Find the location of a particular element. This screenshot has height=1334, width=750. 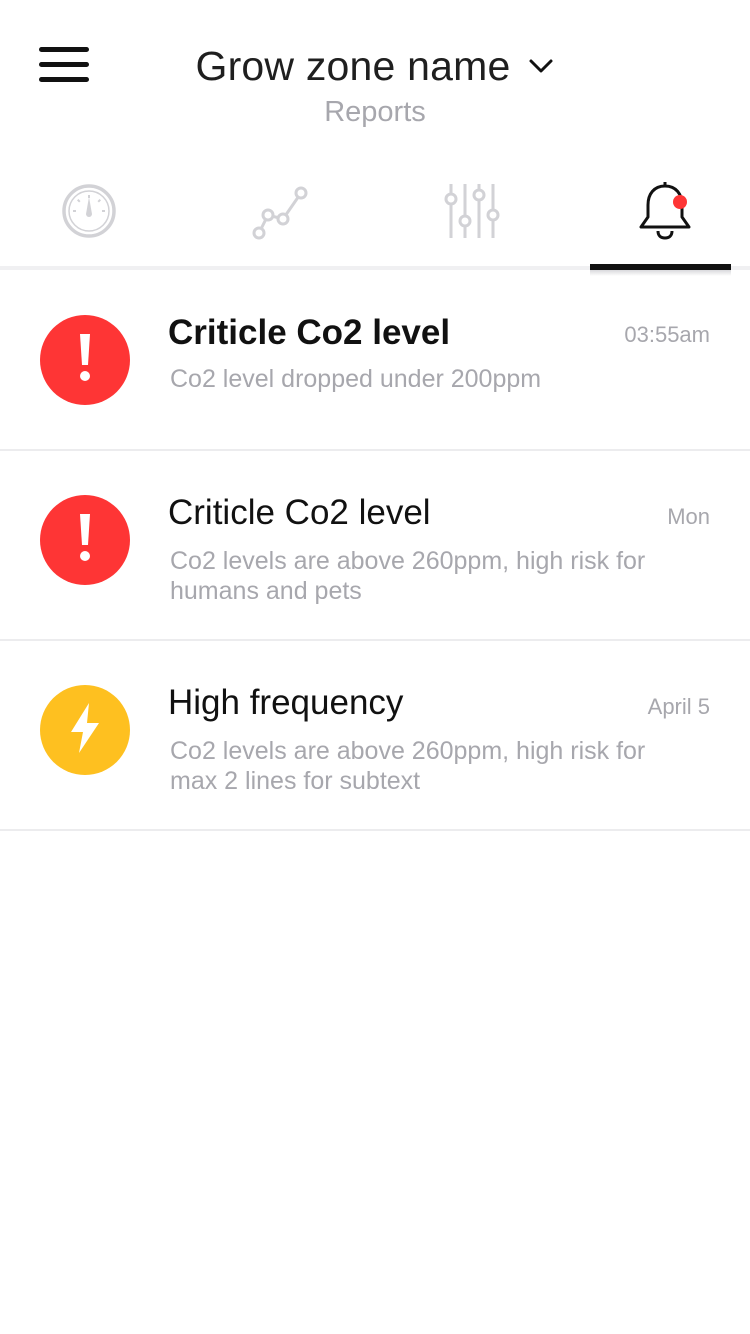

notification-time: Mon is located at coordinates (688, 516).